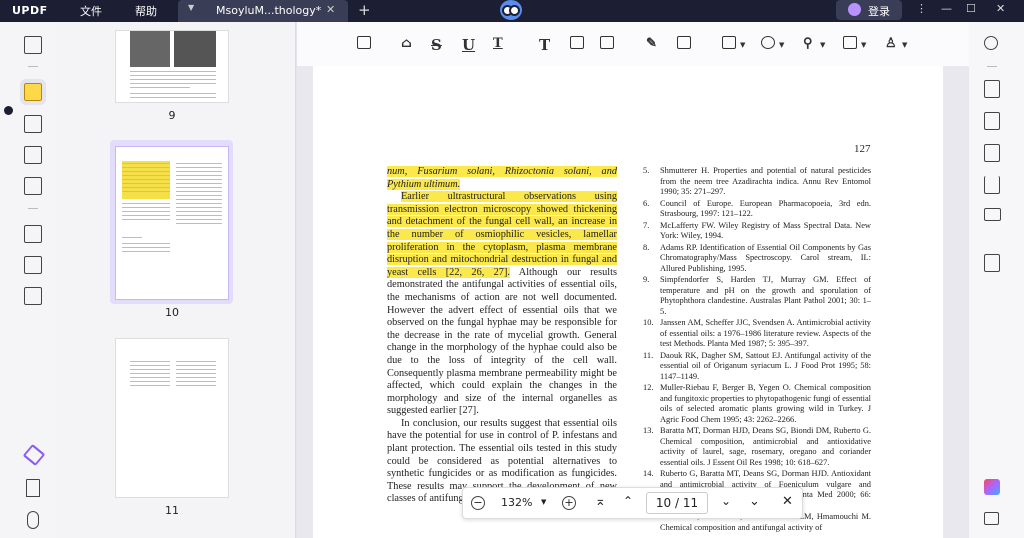 This screenshot has width=1024, height=538. I want to click on search-icon, so click(991, 43).